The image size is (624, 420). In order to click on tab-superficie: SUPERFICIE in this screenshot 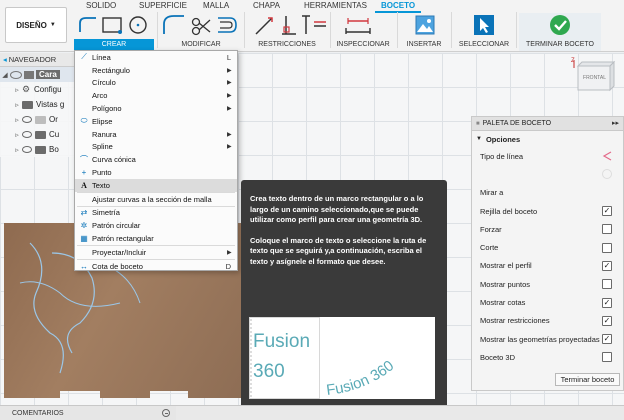, I will do `click(163, 5)`.